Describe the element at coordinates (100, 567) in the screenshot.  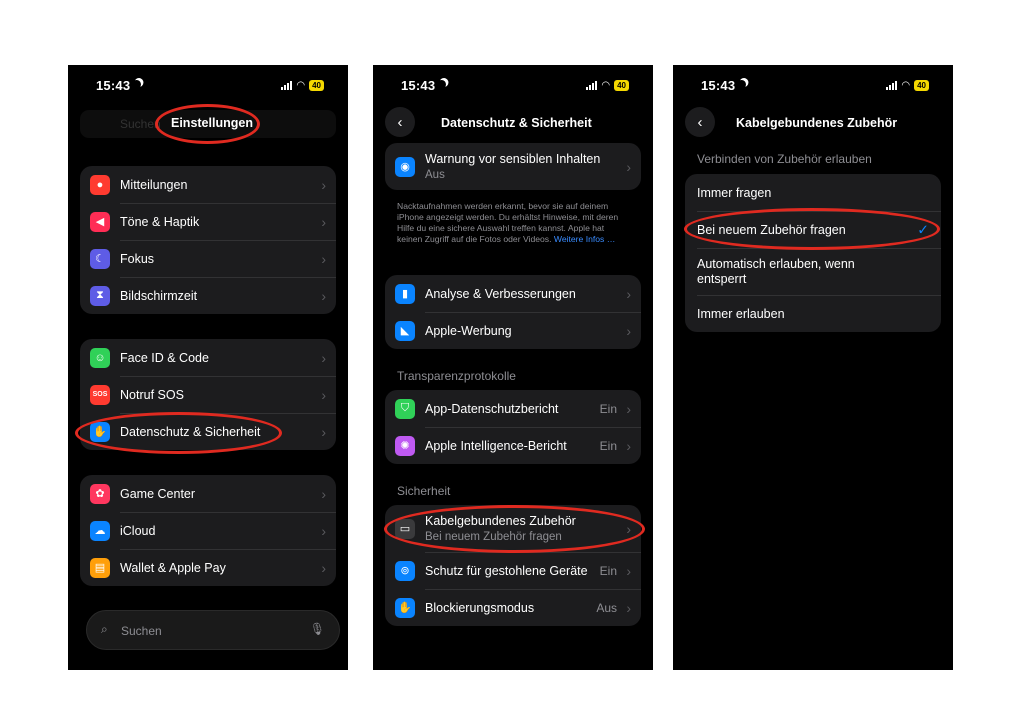
I see `wallet-icon: ▤` at that location.